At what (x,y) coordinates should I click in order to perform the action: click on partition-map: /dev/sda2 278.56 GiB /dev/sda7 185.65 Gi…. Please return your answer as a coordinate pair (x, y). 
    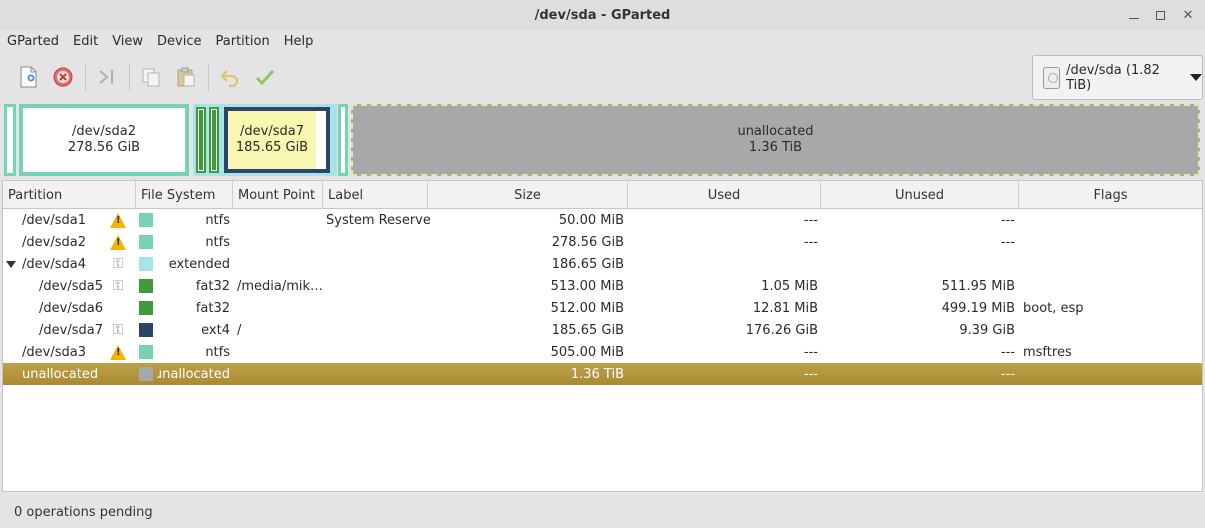
    Looking at the image, I should click on (602, 140).